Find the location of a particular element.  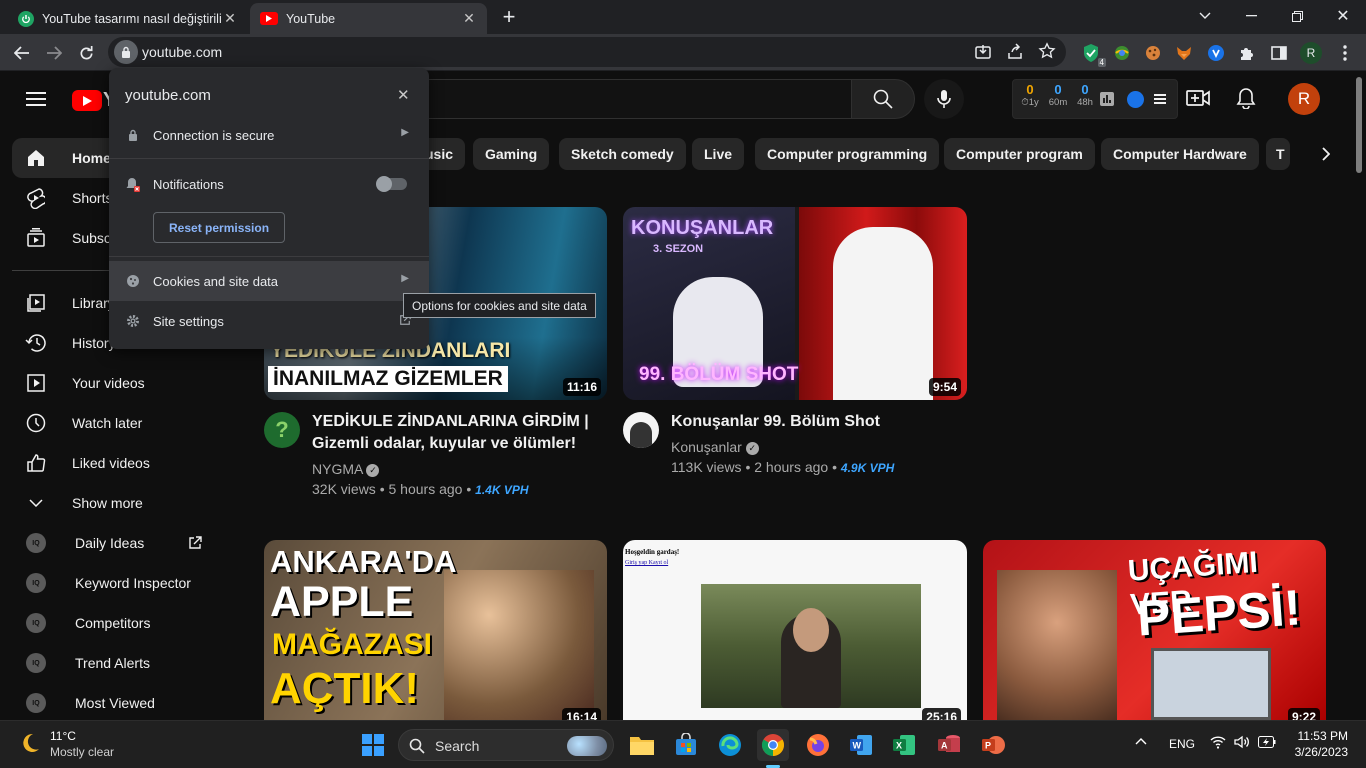

youtube-avatar: R is located at coordinates (1304, 99).